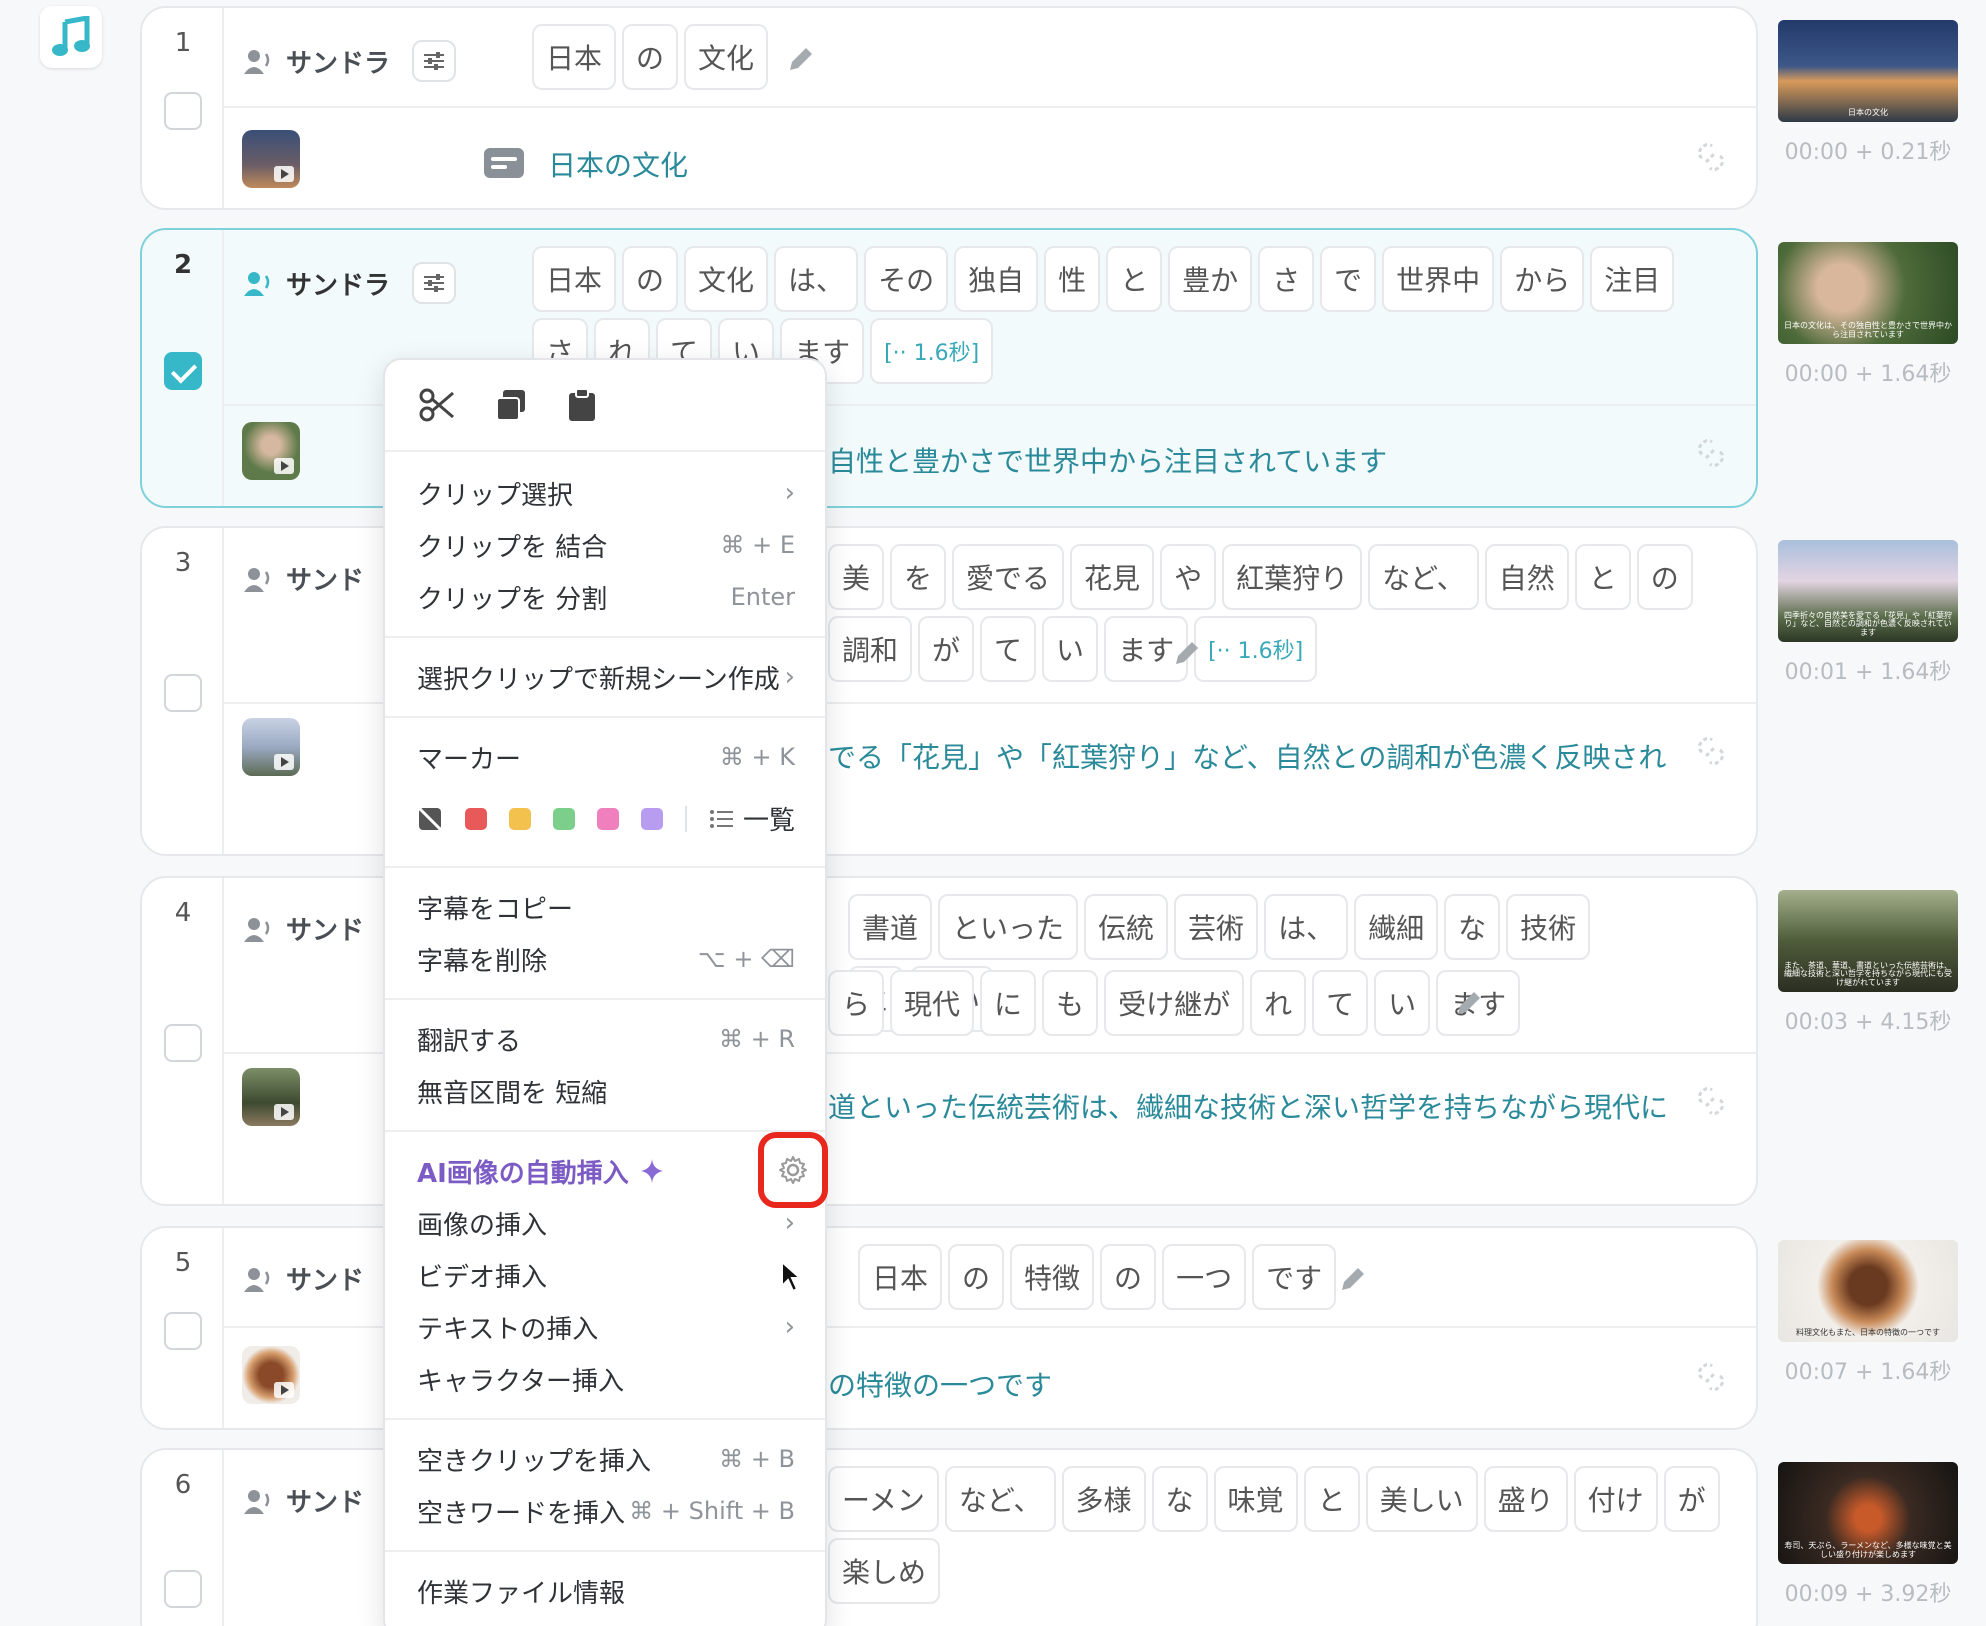 This screenshot has height=1626, width=1986. Describe the element at coordinates (1186, 654) in the screenshot. I see `edit-pencil-icon` at that location.